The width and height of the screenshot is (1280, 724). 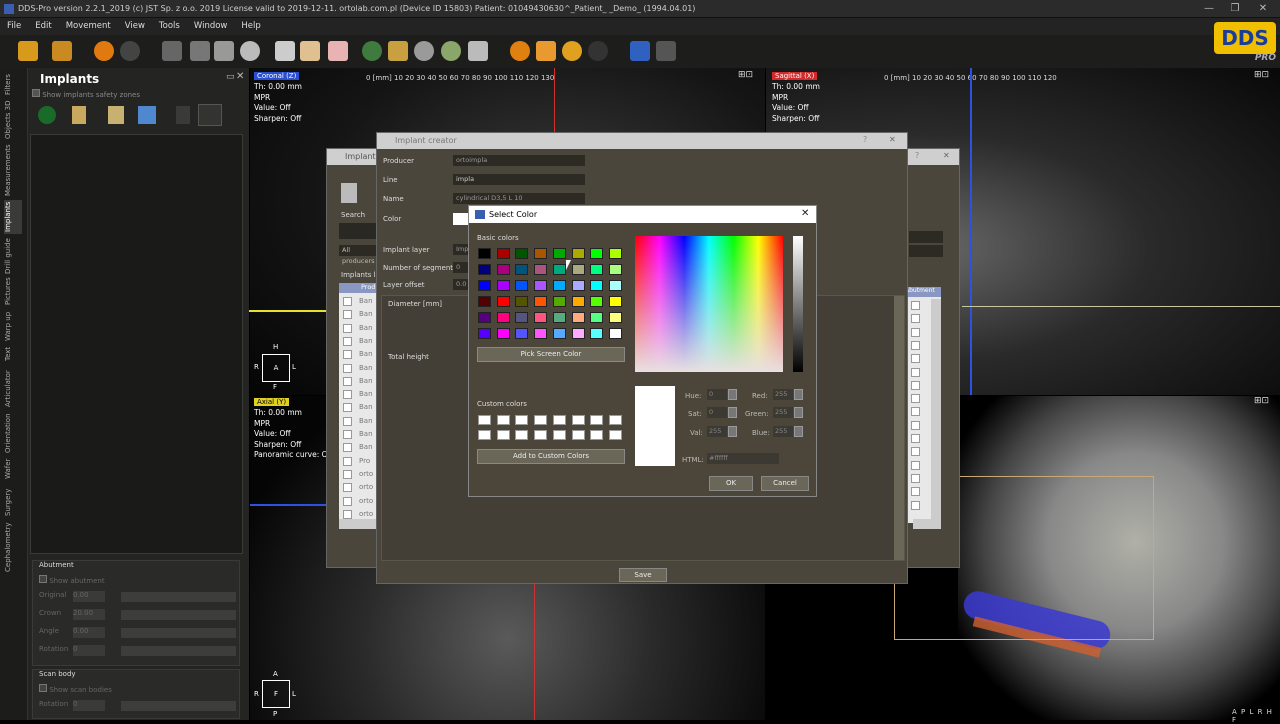 I want to click on hue-input: 0, so click(x=717, y=394).